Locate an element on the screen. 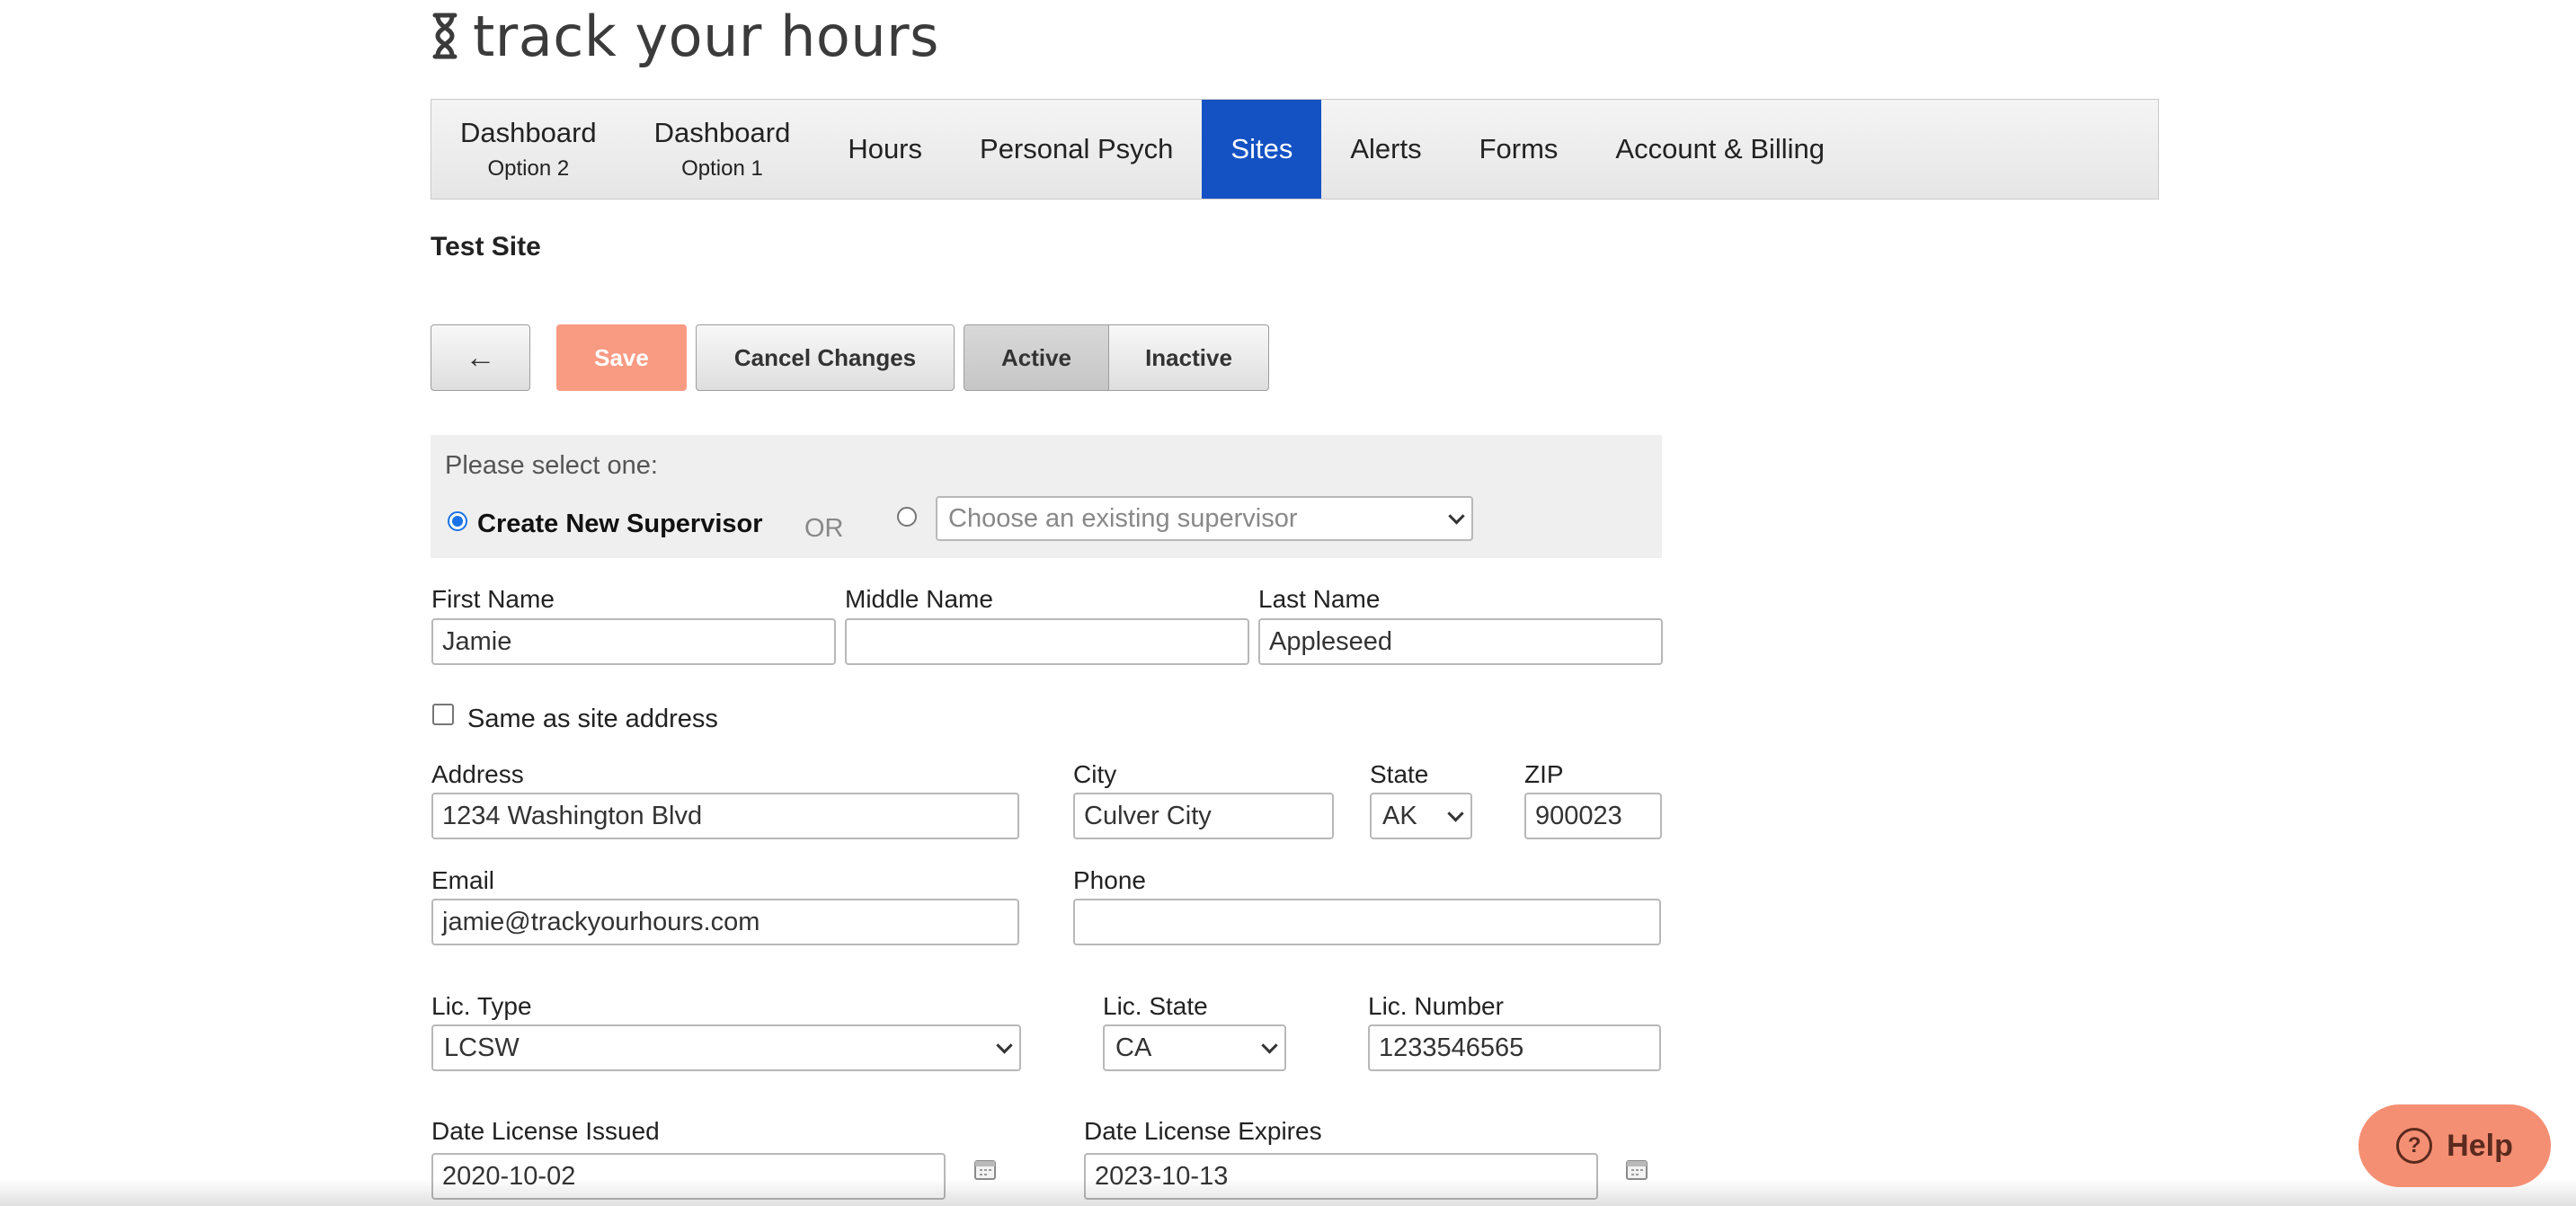 The image size is (2576, 1206). existing-supervisor-placeholder: Choose an existing supervisor is located at coordinates (1123, 518).